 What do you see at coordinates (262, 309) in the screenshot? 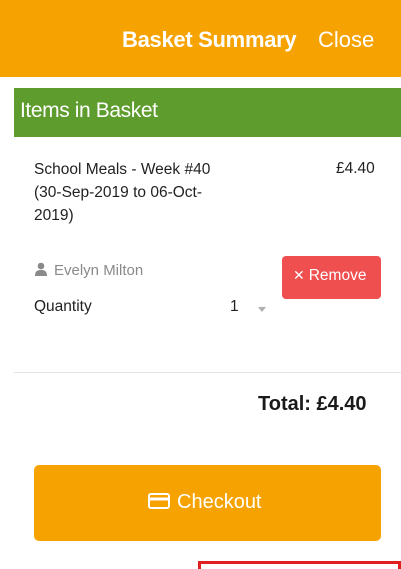
I see `chevron-down-icon` at bounding box center [262, 309].